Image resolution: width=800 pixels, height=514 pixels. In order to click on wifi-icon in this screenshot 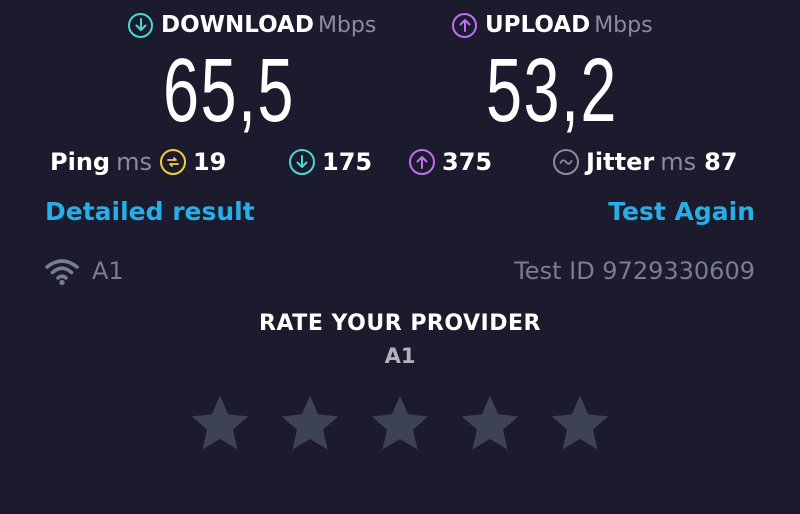, I will do `click(62, 271)`.